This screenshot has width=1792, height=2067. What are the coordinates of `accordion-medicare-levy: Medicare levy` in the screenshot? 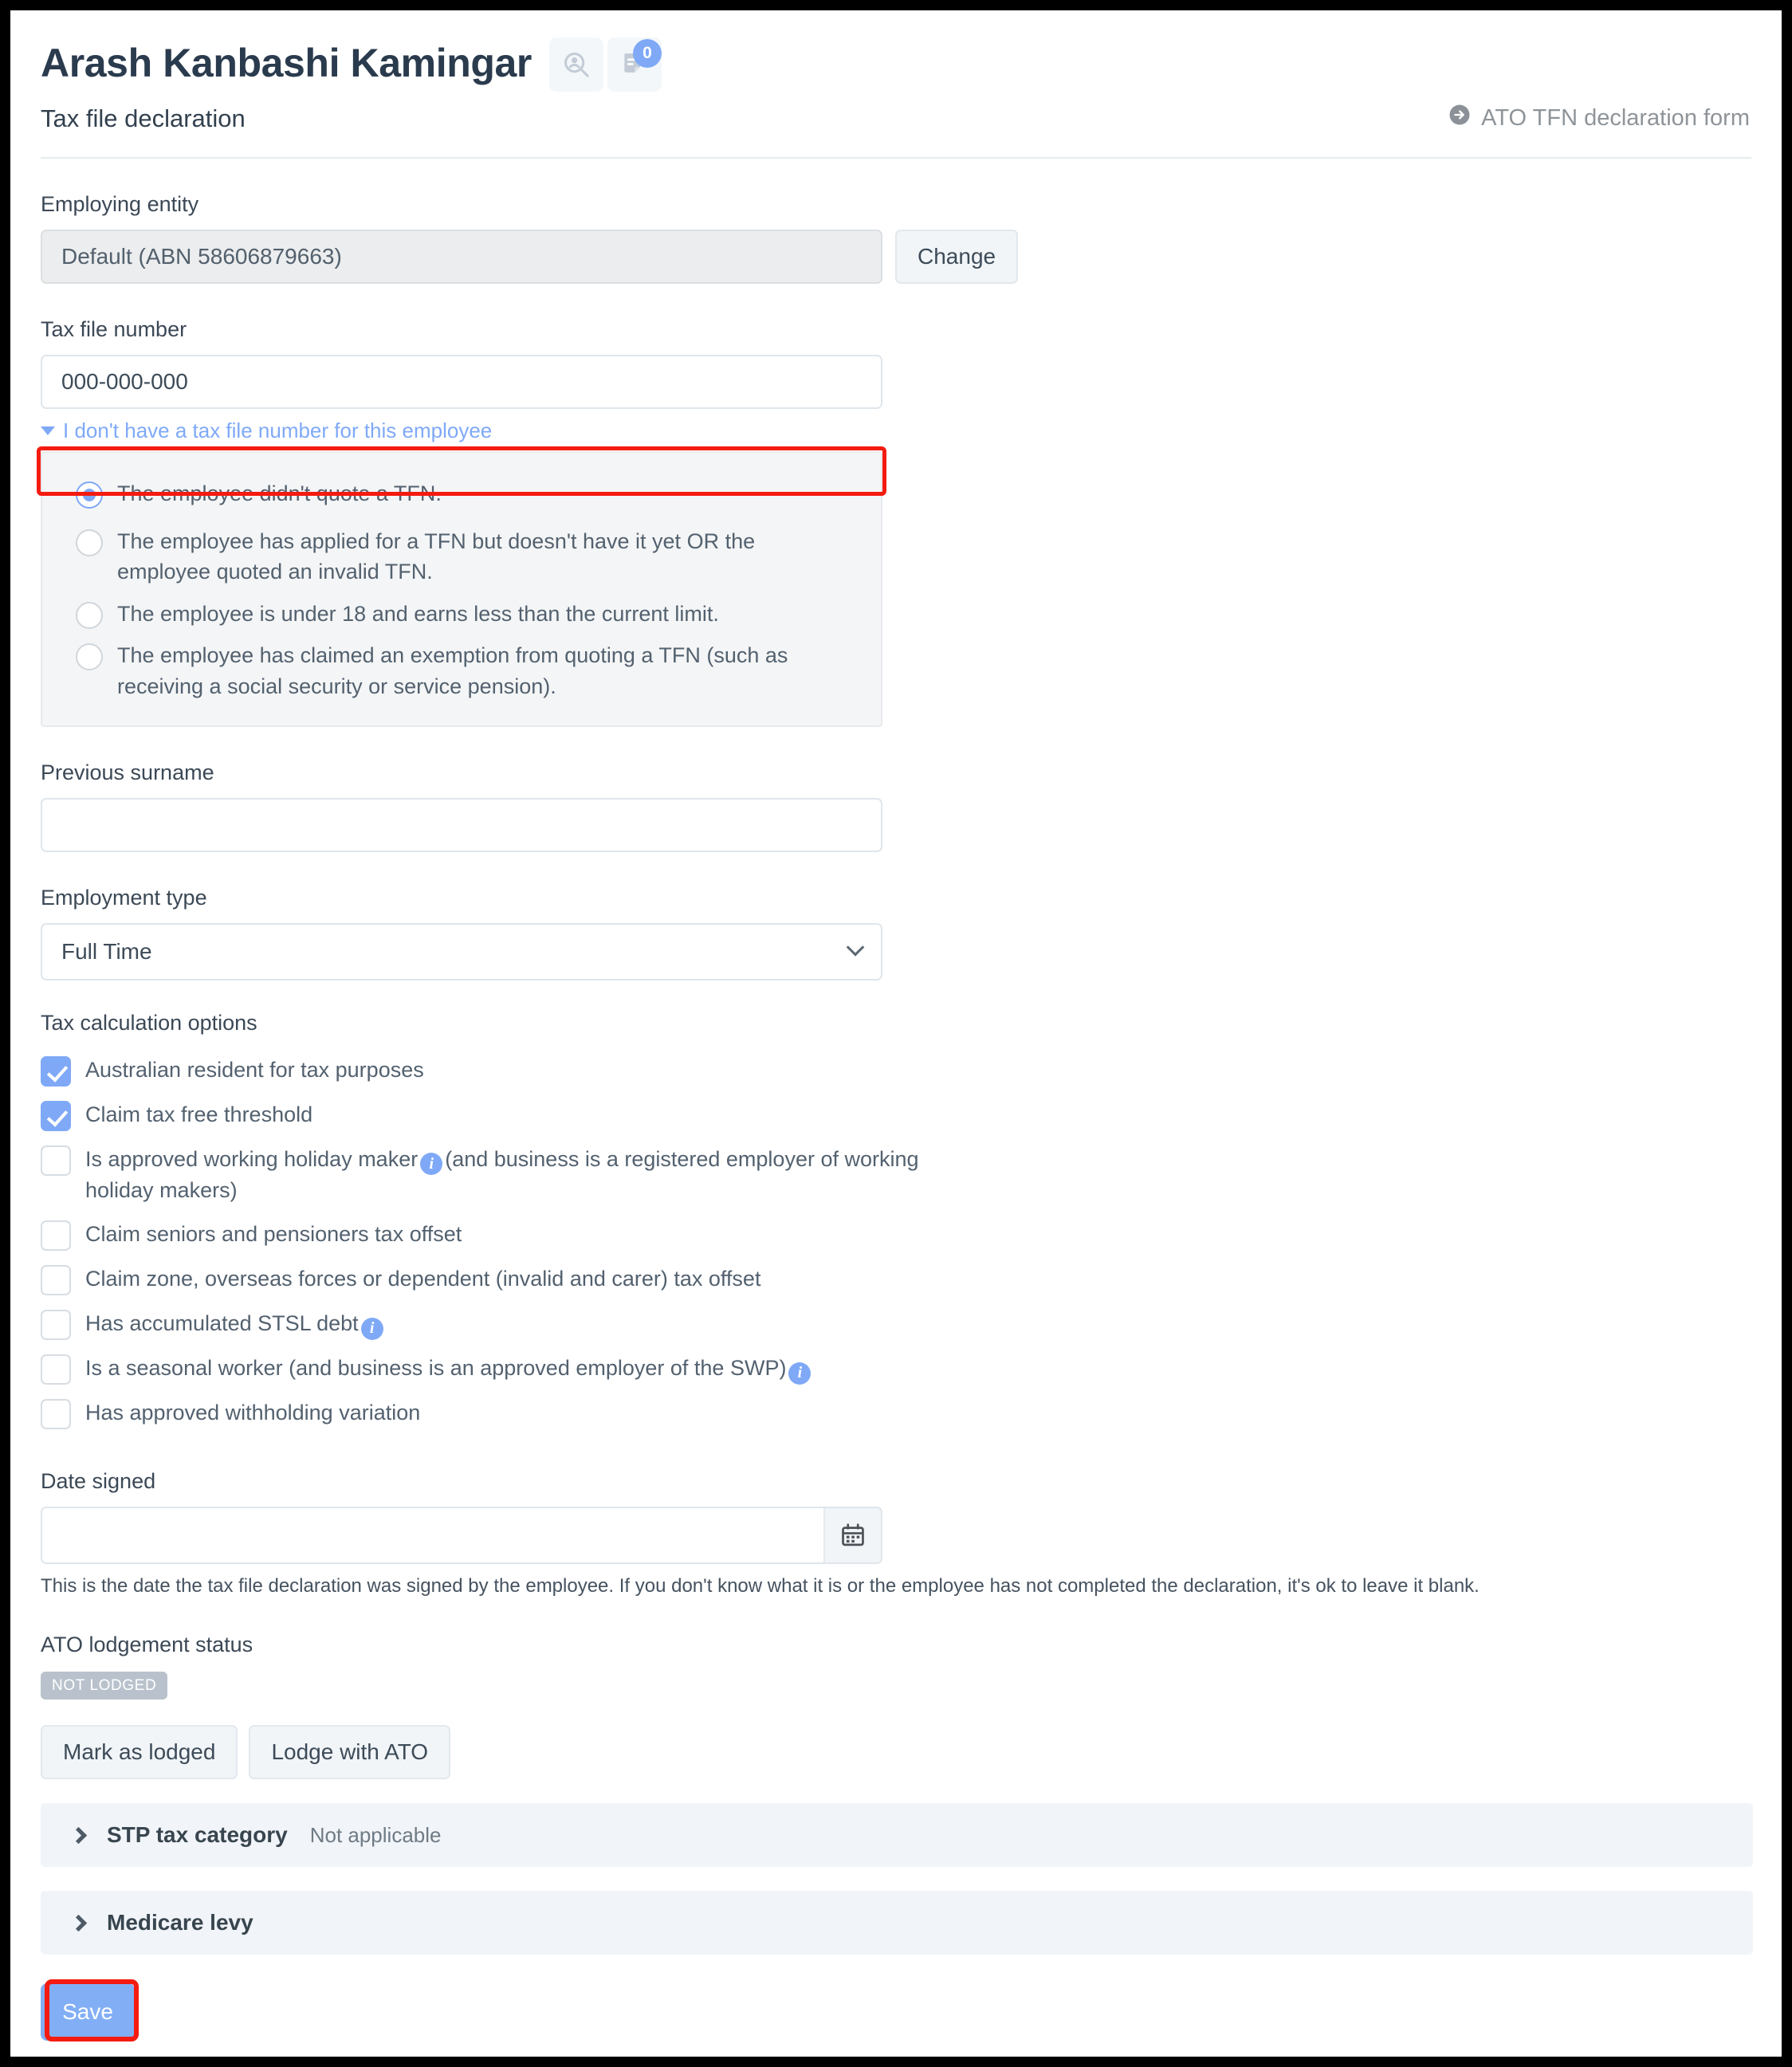 It's located at (897, 1923).